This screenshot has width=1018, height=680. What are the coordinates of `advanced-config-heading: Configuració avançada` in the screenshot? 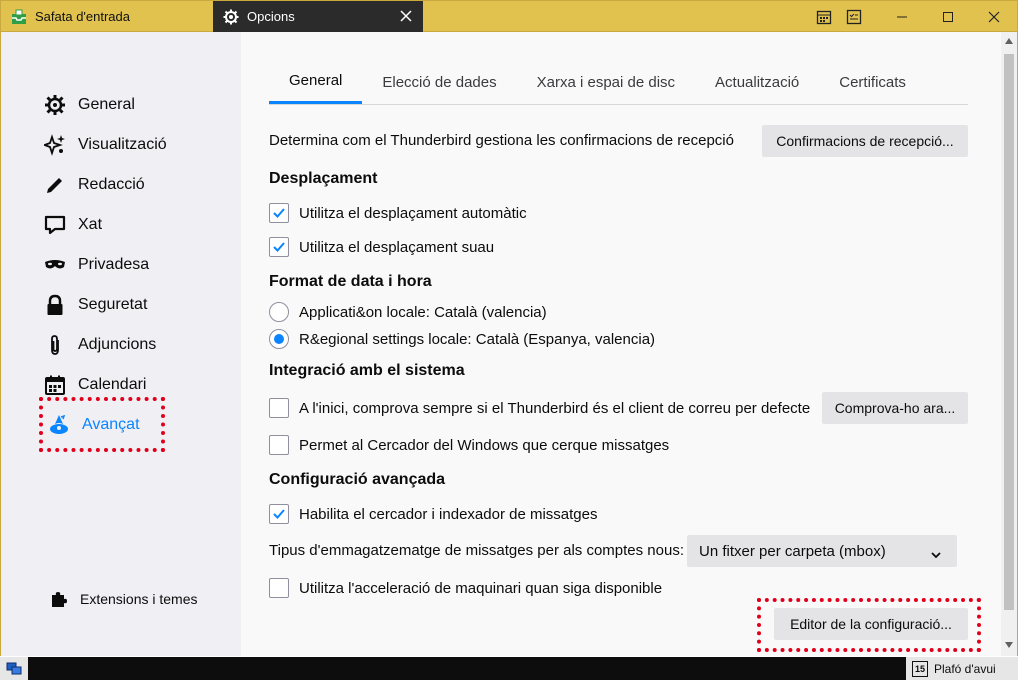 It's located at (357, 479).